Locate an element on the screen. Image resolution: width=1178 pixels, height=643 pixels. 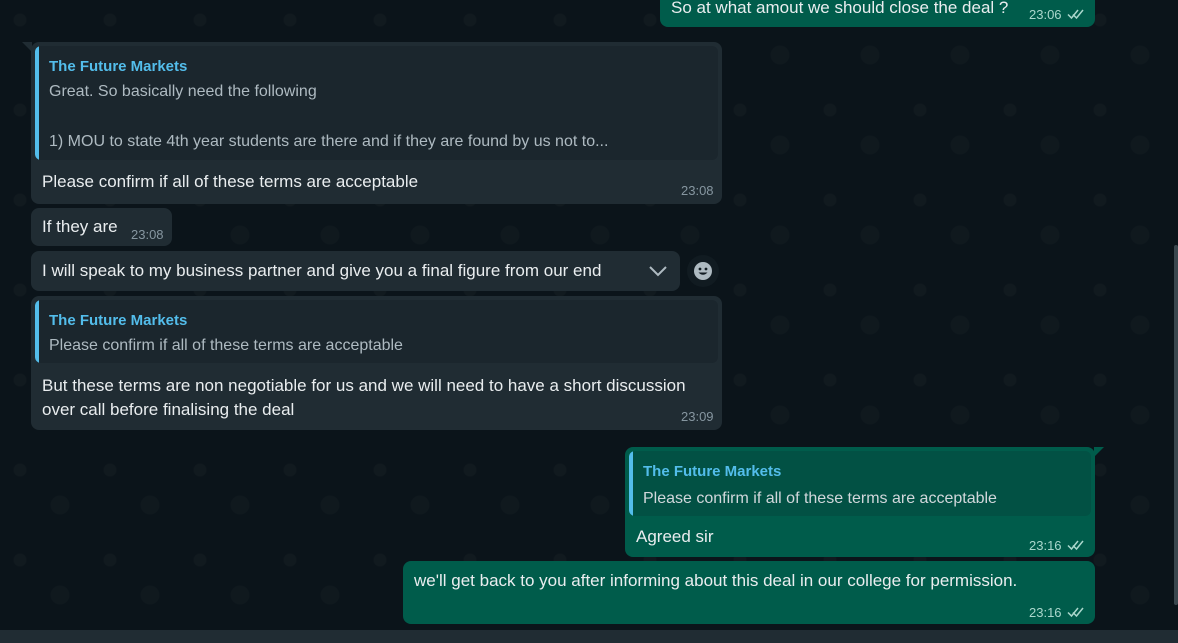
reaction-button is located at coordinates (703, 271).